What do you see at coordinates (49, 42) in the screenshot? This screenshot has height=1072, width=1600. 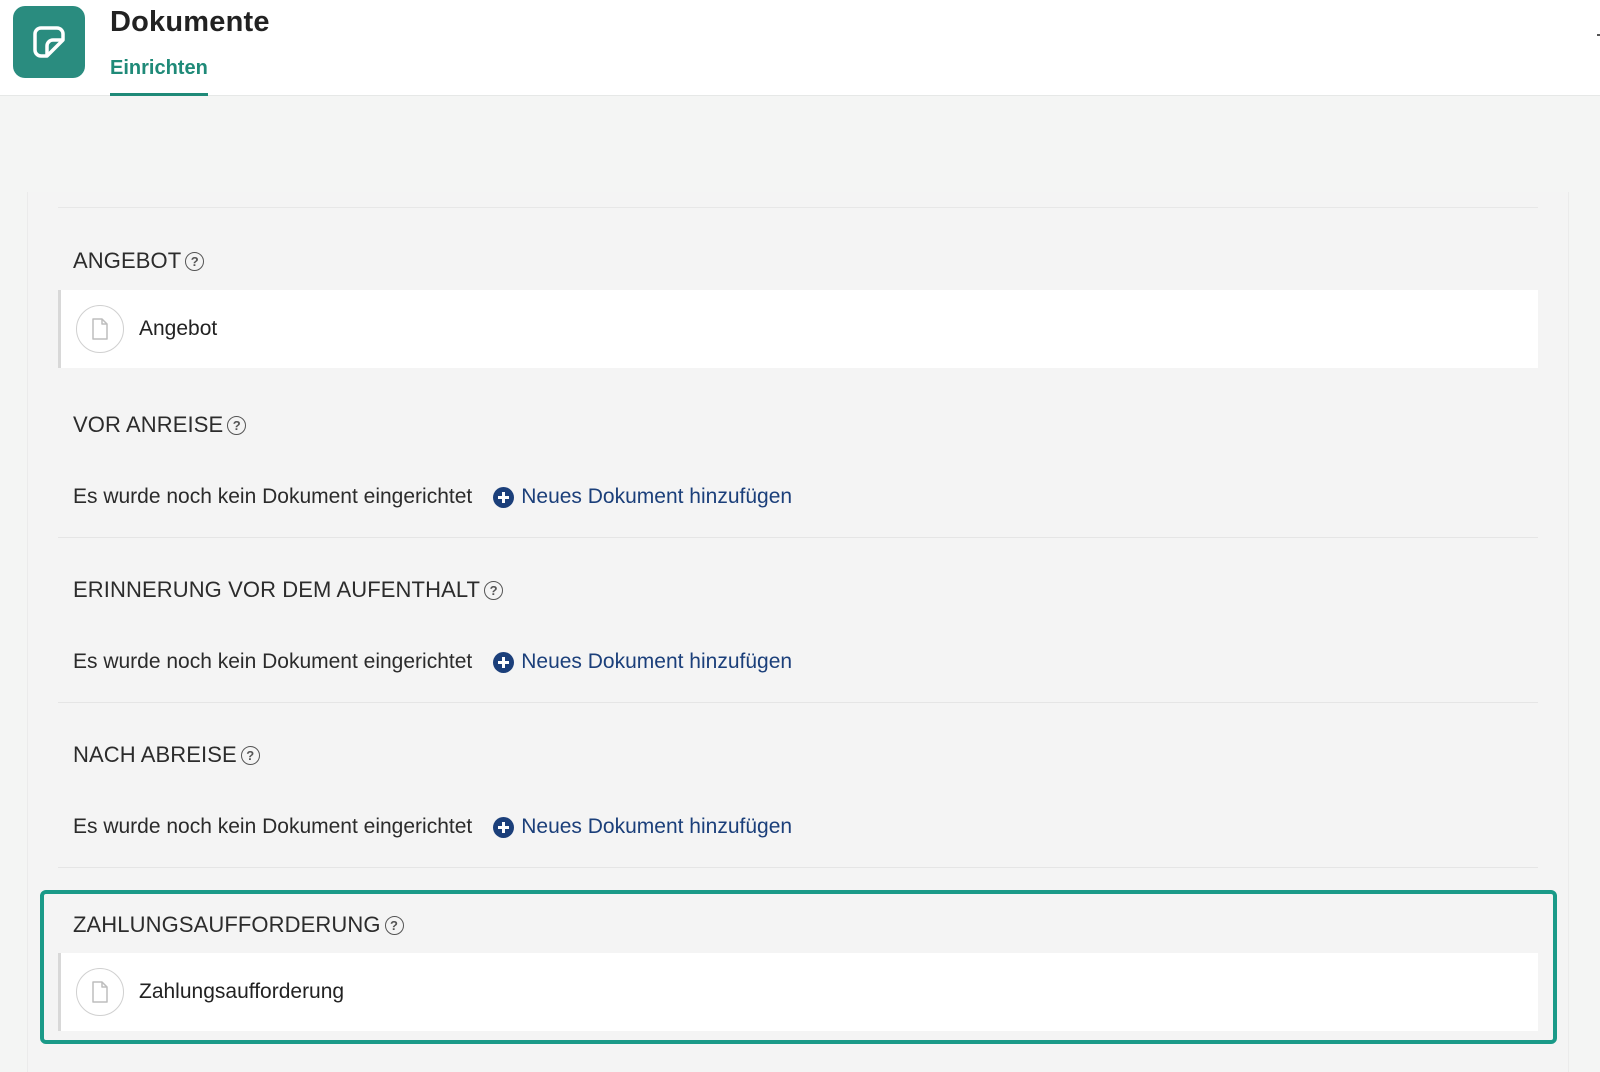 I see `document-icon` at bounding box center [49, 42].